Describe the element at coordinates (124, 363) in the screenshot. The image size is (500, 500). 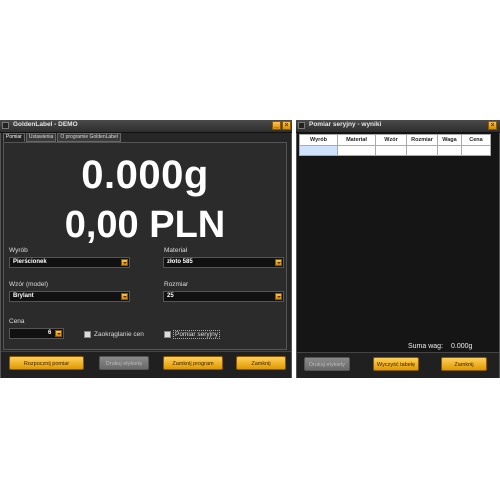
I see `print-label-button: Drukuj etykietę` at that location.